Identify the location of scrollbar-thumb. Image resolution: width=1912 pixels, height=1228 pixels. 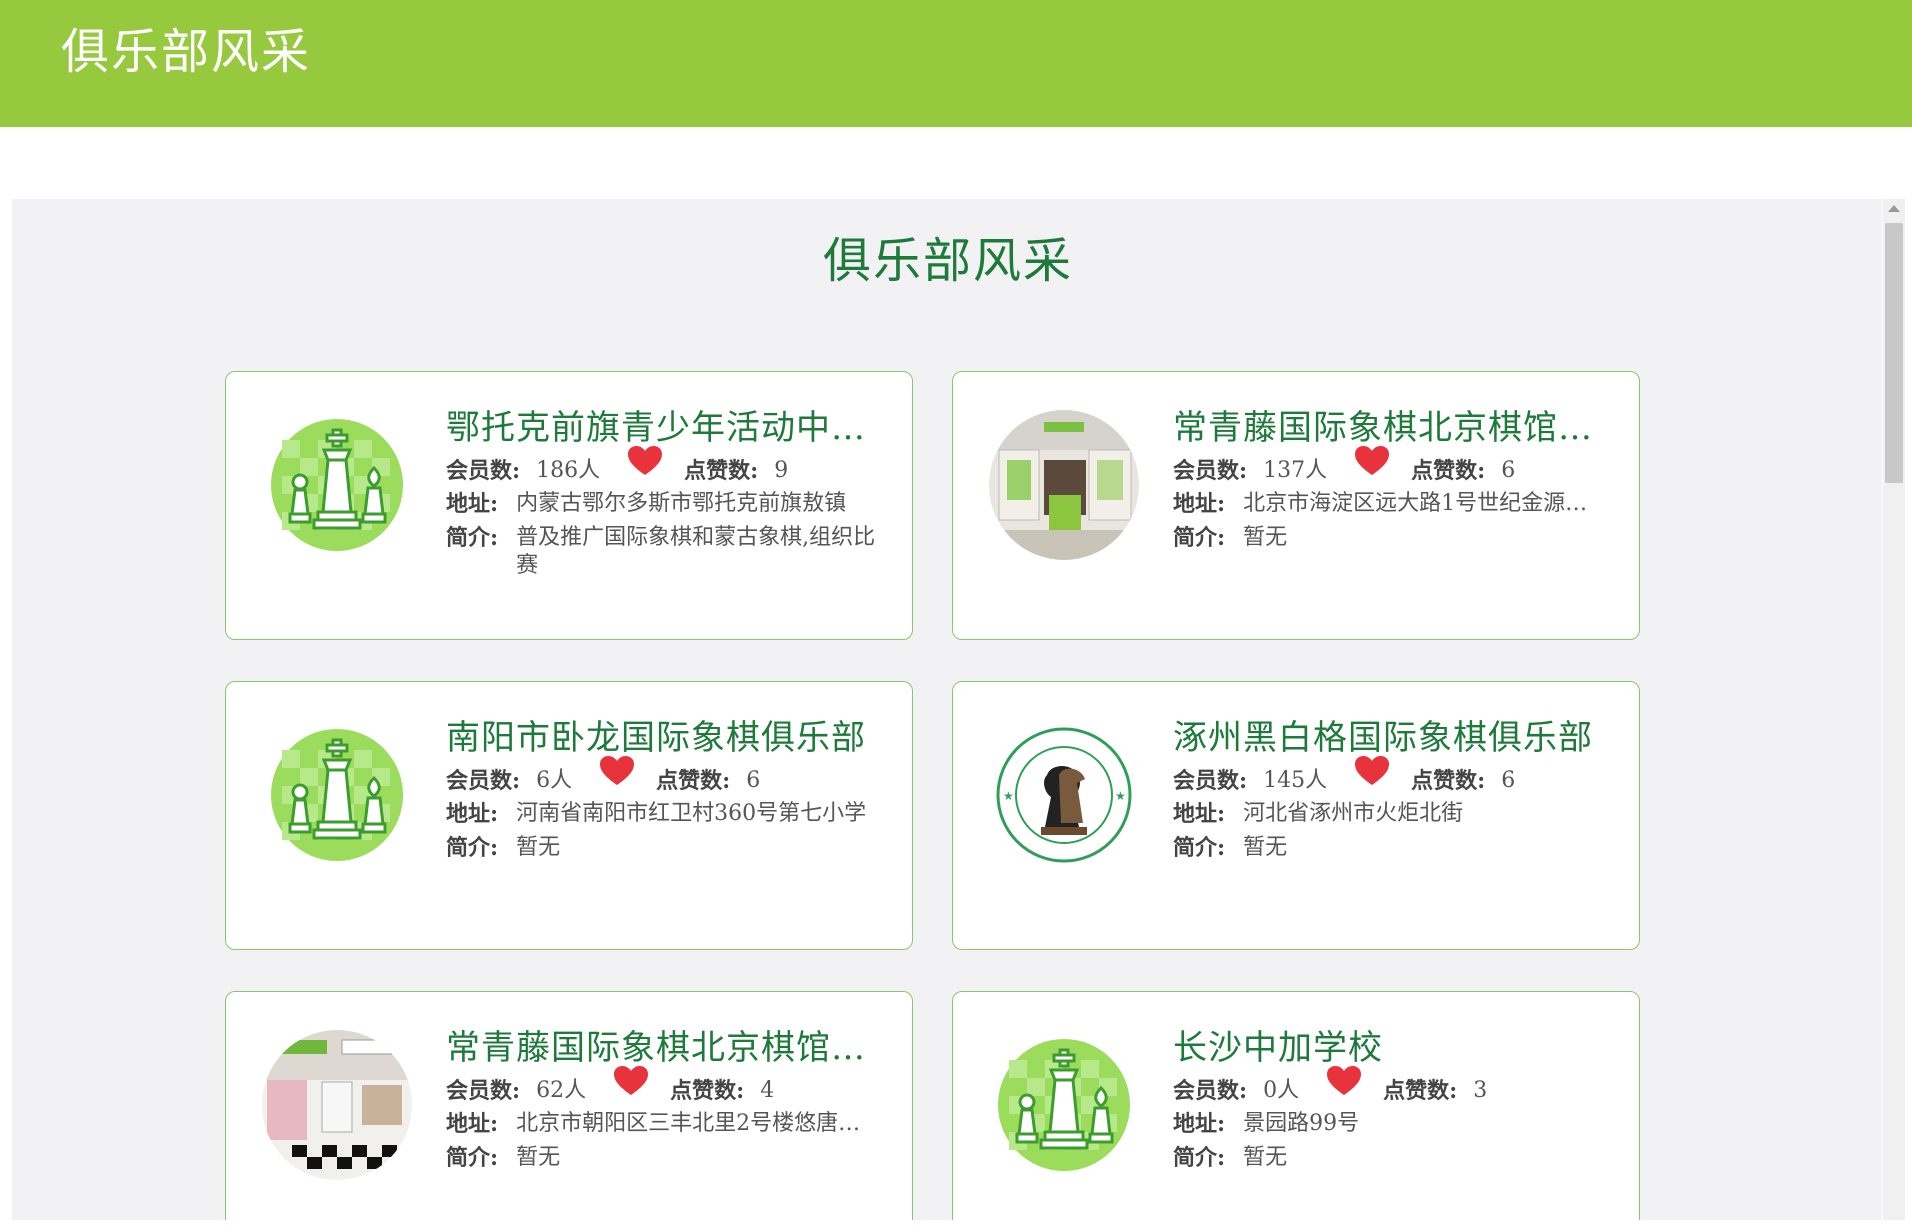
(1894, 353).